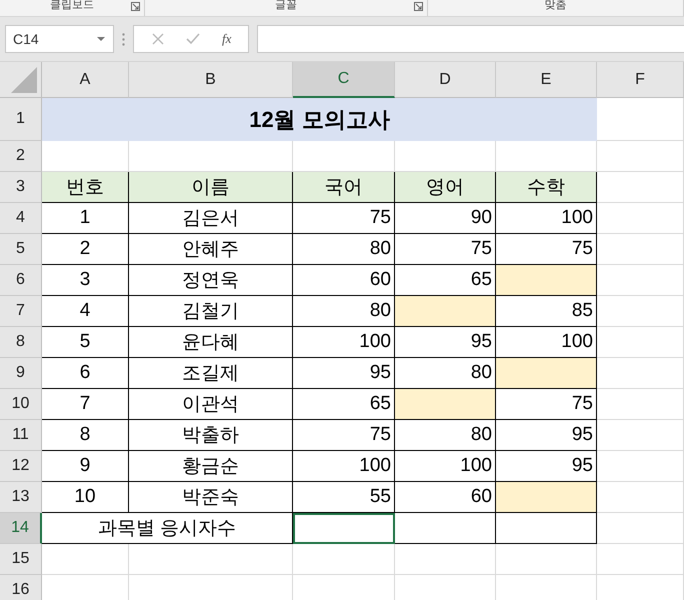 Image resolution: width=684 pixels, height=600 pixels. What do you see at coordinates (85, 466) in the screenshot?
I see `table-cell: 9` at bounding box center [85, 466].